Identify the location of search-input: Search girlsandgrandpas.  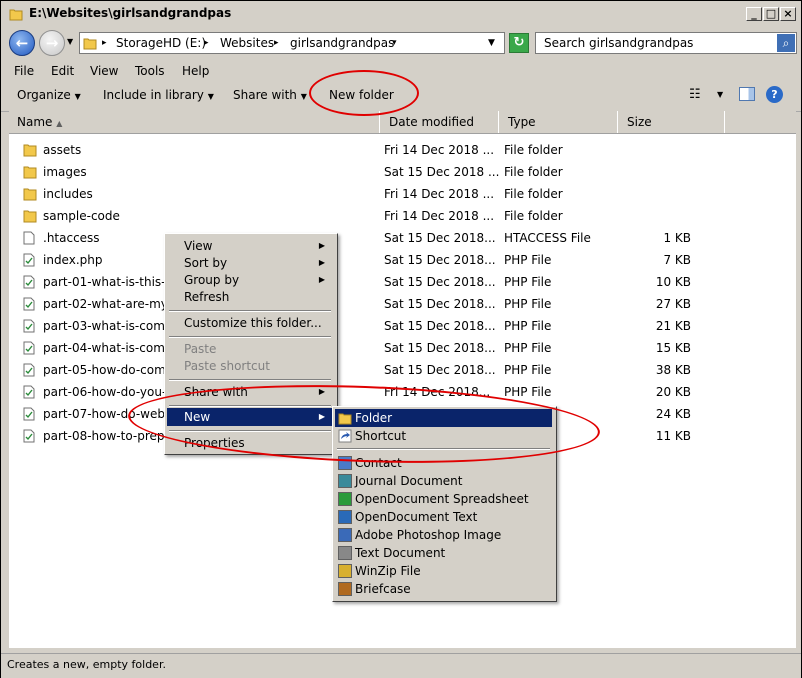
(618, 43).